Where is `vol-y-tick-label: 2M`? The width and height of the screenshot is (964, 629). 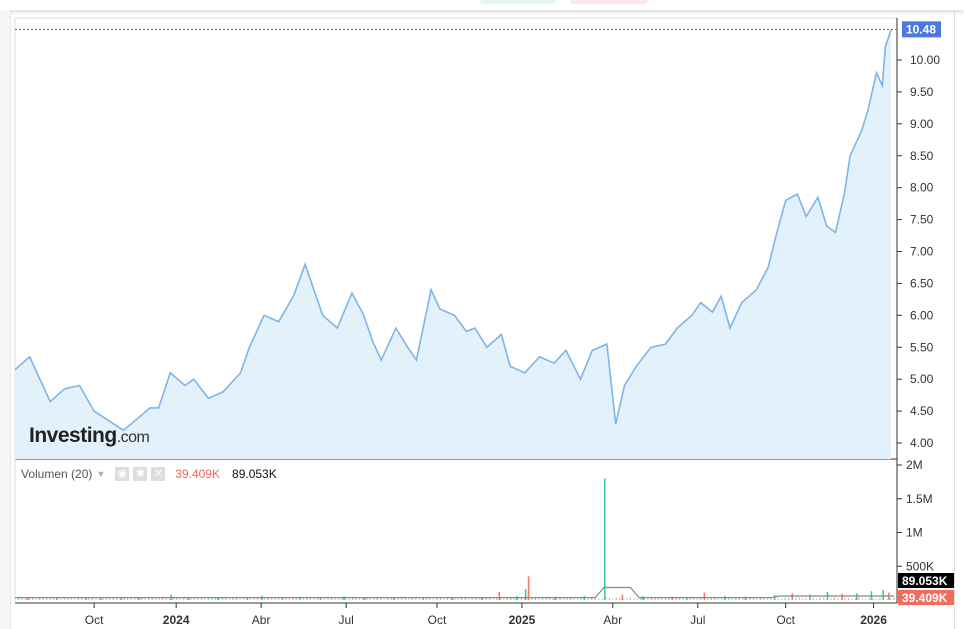
vol-y-tick-label: 2M is located at coordinates (914, 465).